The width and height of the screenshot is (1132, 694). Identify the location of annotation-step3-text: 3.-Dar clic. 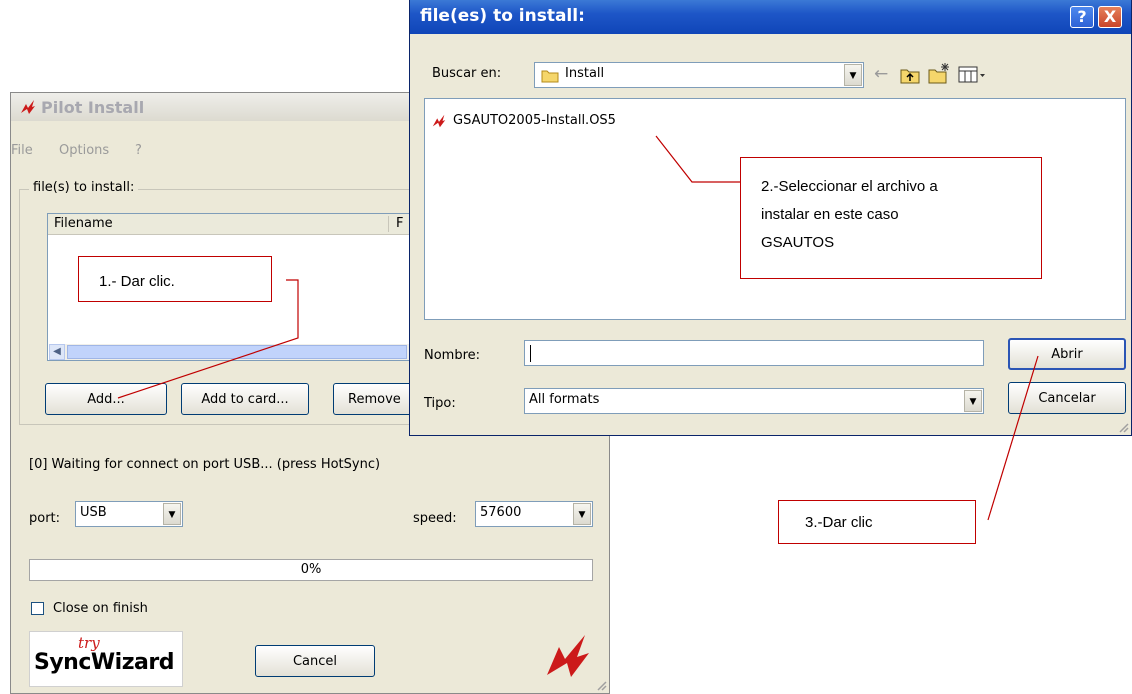
(839, 522).